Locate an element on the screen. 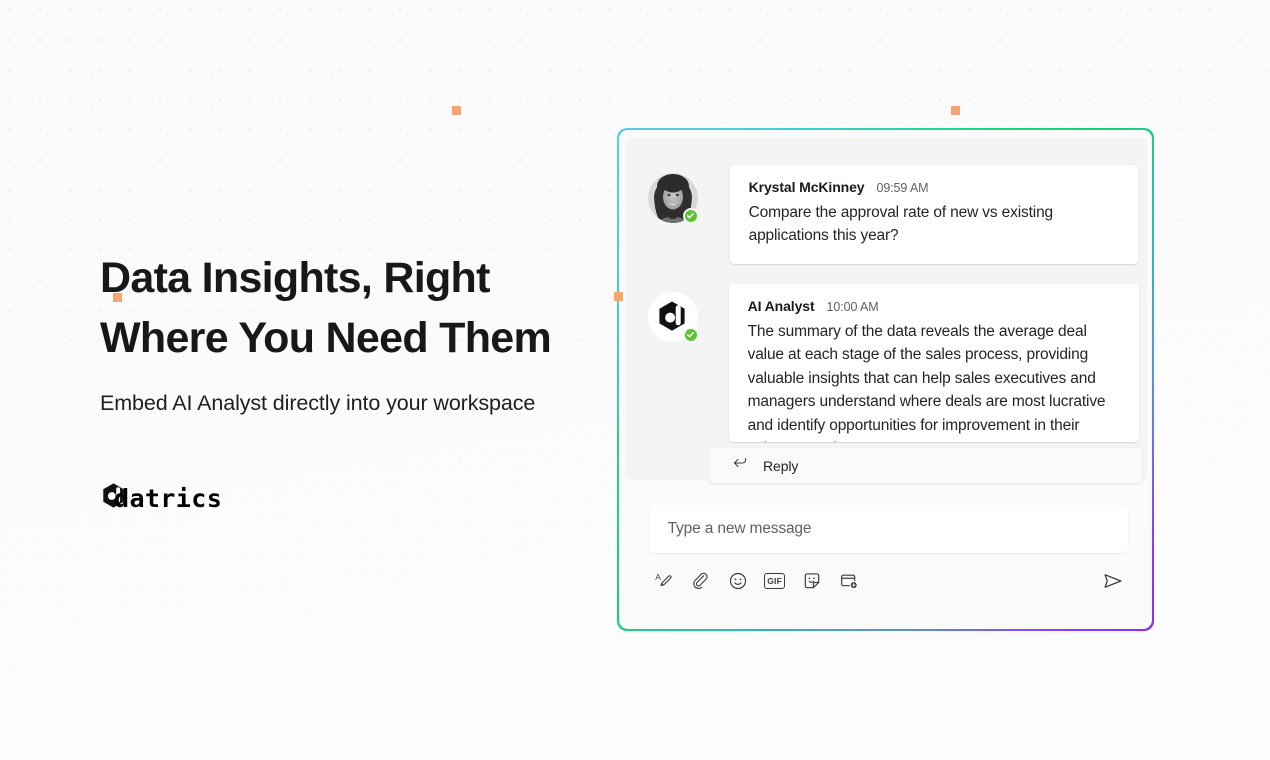  avatar-ai-analyst is located at coordinates (673, 317).